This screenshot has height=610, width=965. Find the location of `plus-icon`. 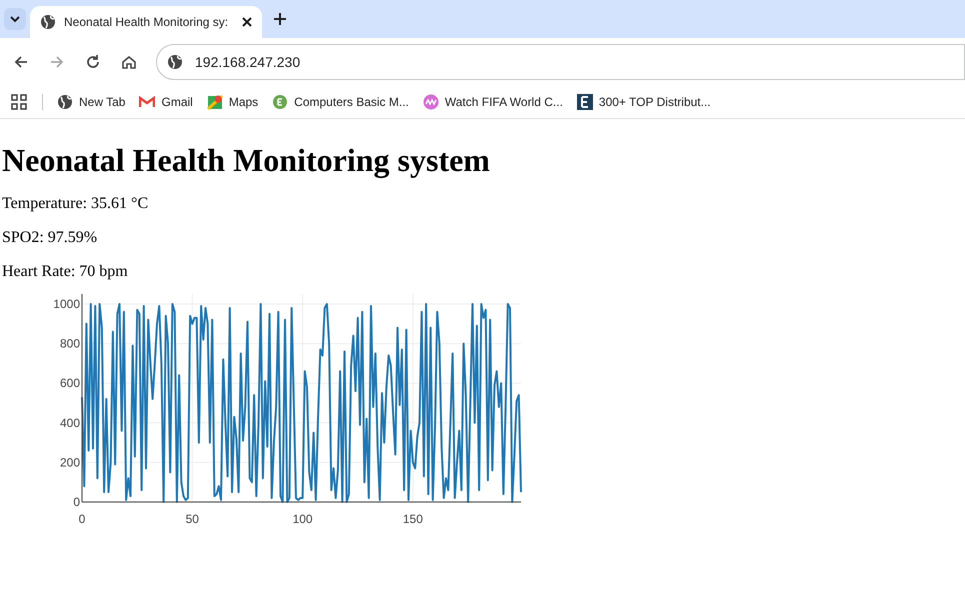

plus-icon is located at coordinates (280, 19).